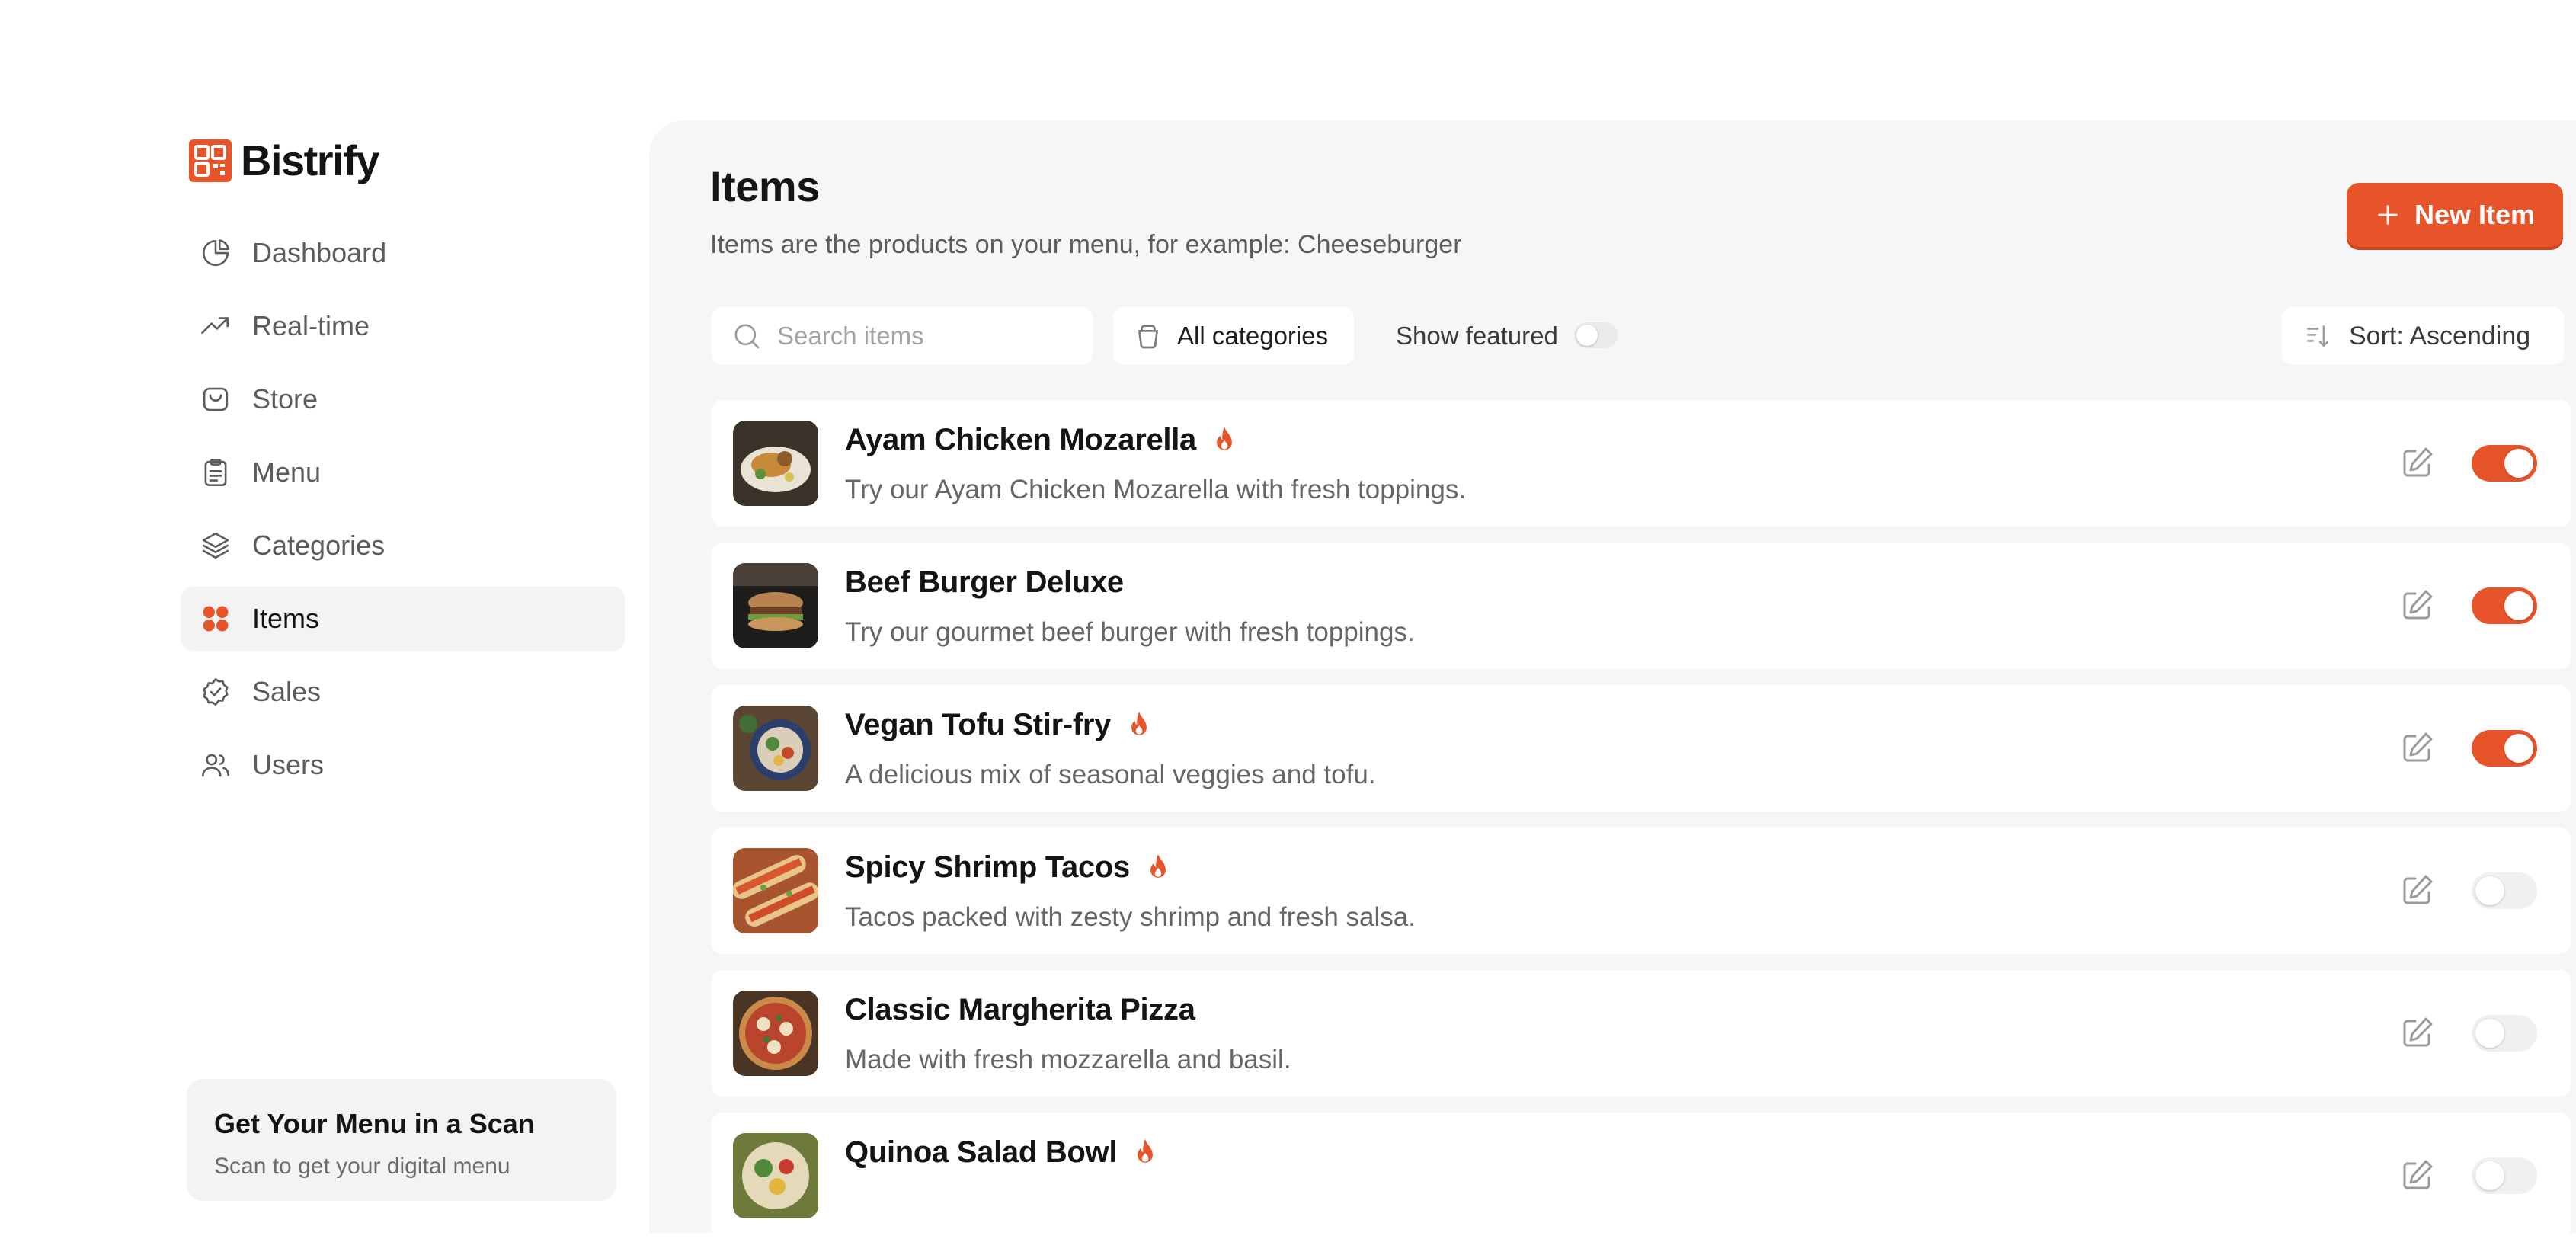  What do you see at coordinates (215, 399) in the screenshot?
I see `bag-icon` at bounding box center [215, 399].